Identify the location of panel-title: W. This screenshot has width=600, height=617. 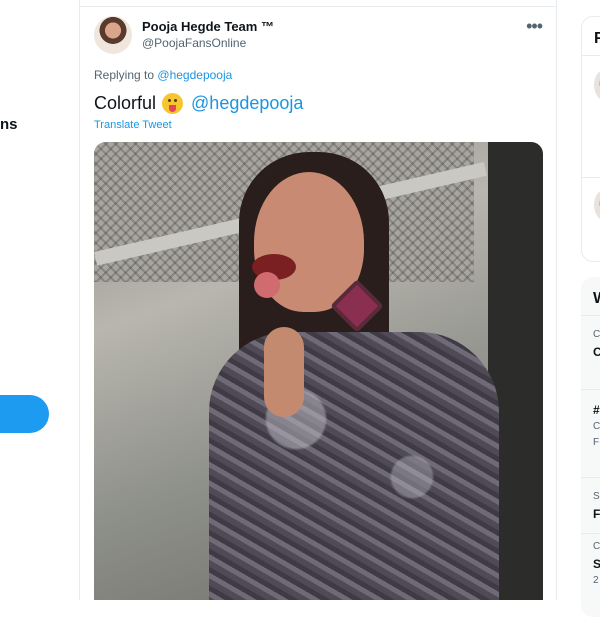
(596, 299).